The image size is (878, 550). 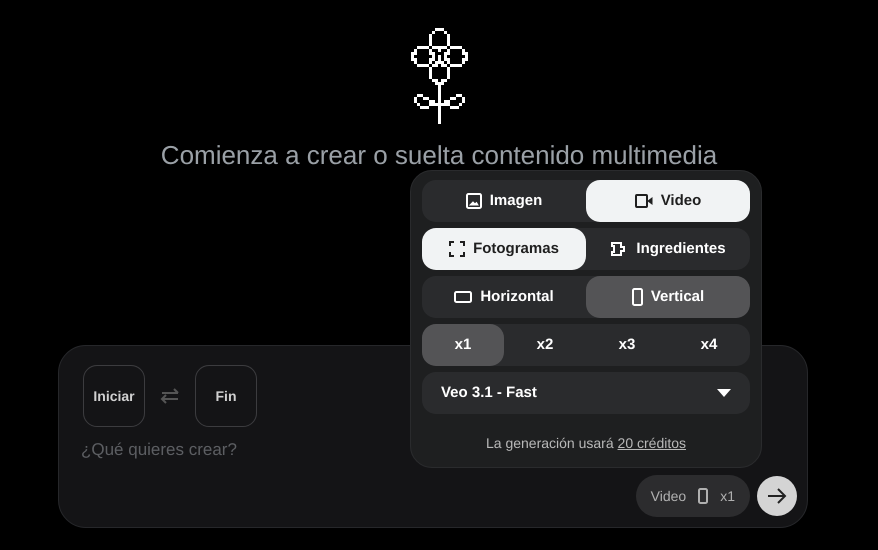 I want to click on option-tab: Ingredientes, so click(x=668, y=249).